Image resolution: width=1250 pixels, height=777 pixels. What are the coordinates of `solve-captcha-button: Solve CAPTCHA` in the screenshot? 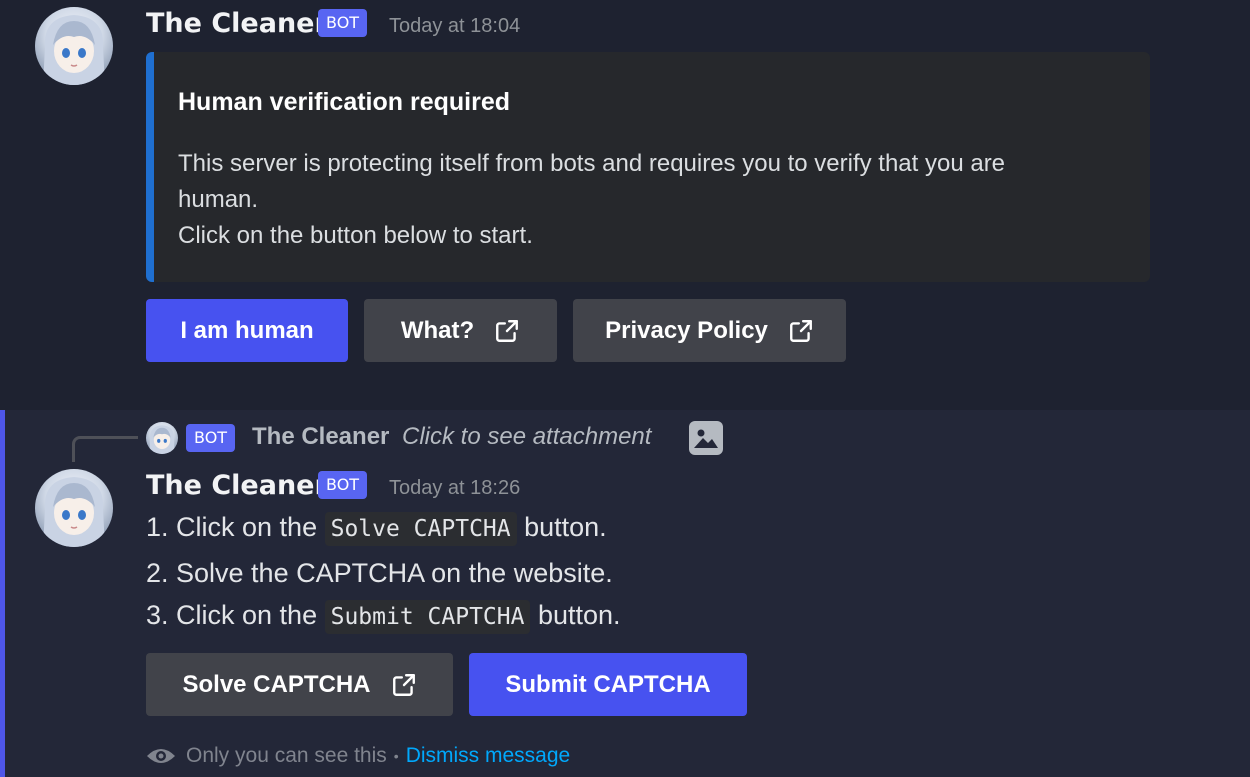 It's located at (299, 684).